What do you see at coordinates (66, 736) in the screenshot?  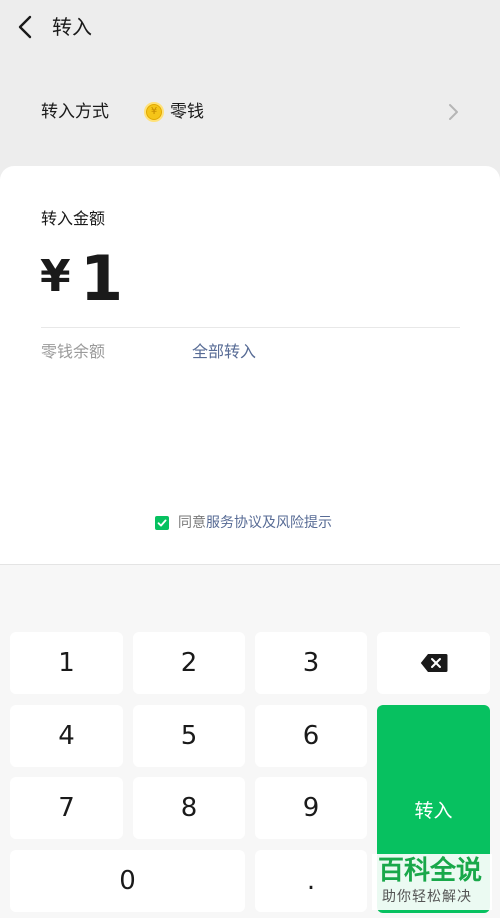 I see `key-4: 4` at bounding box center [66, 736].